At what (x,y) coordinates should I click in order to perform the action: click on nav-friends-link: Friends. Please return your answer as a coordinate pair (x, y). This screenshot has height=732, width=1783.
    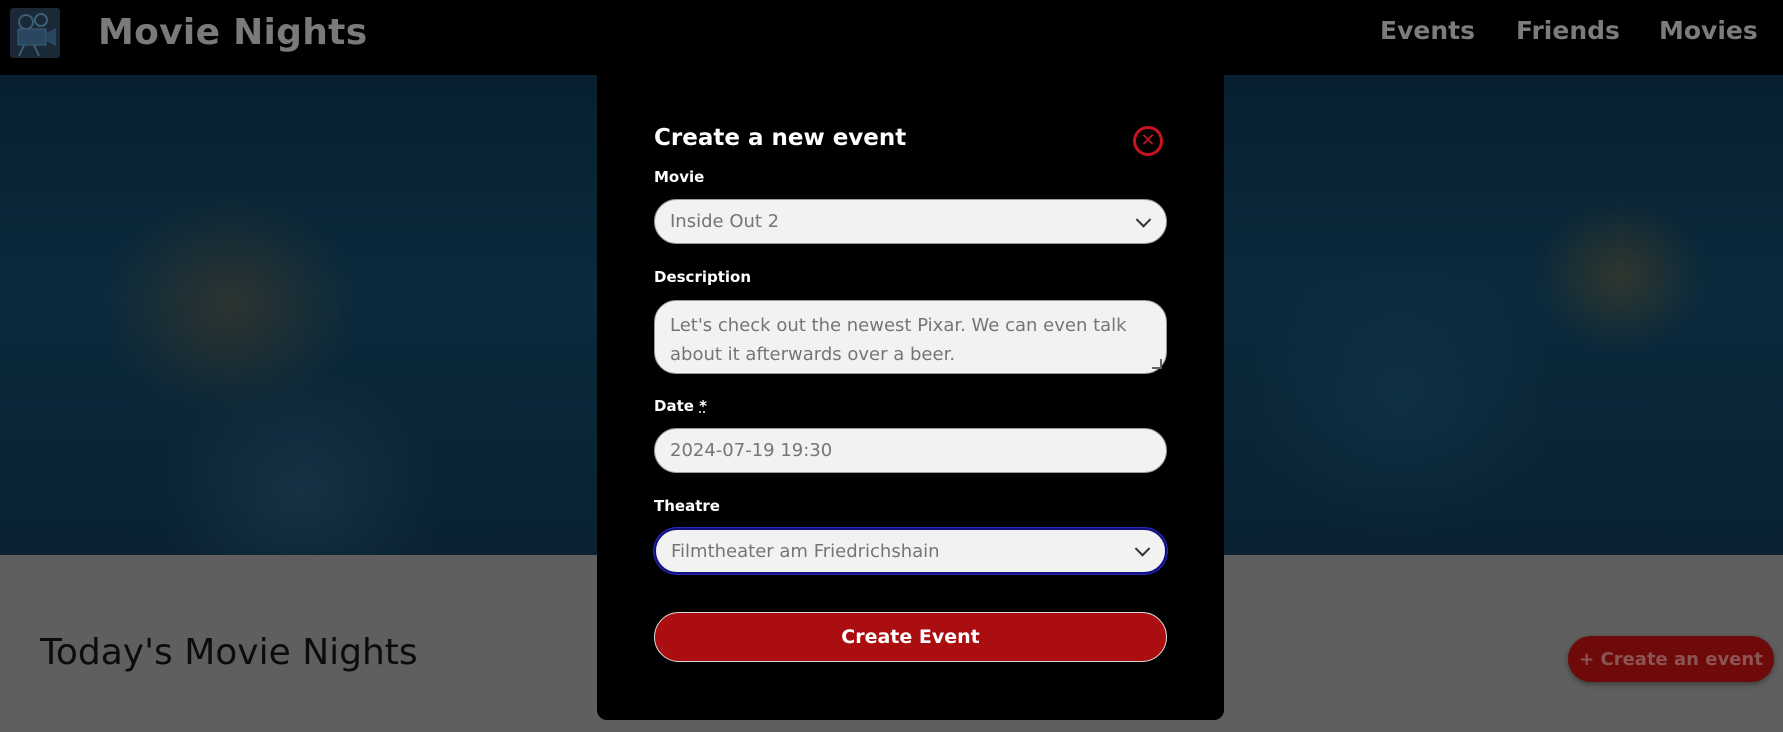
    Looking at the image, I should click on (1568, 30).